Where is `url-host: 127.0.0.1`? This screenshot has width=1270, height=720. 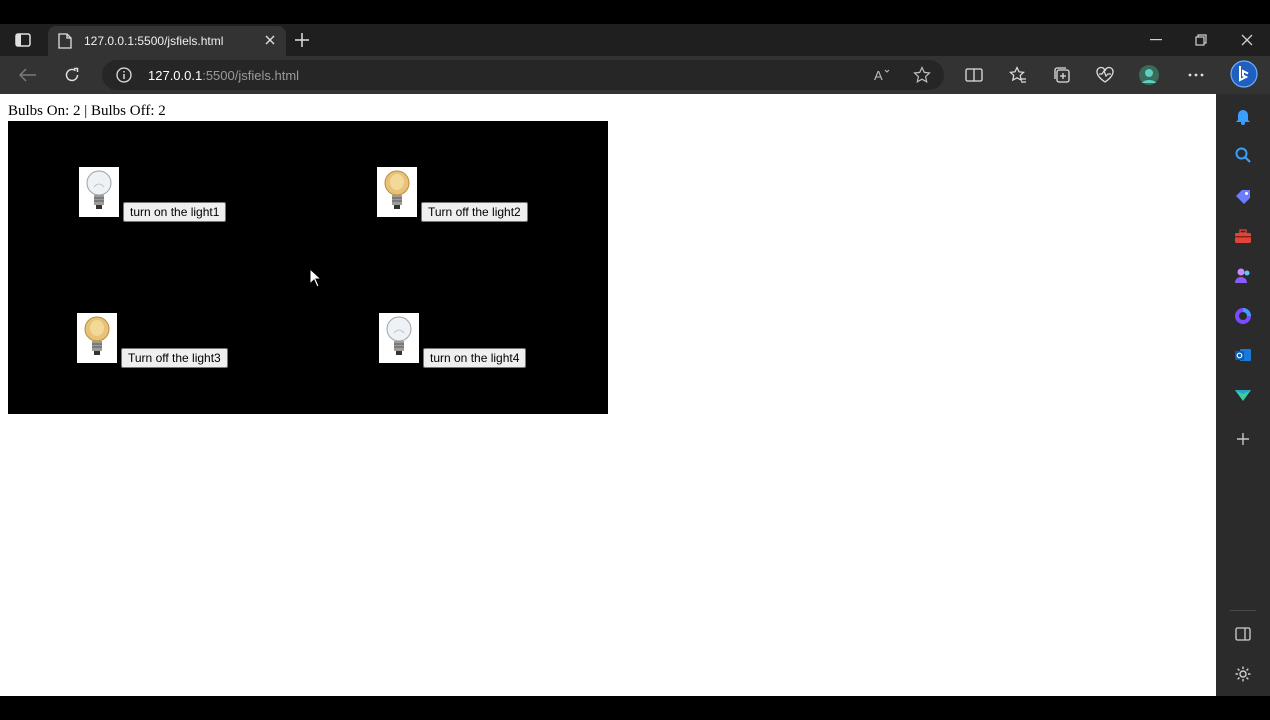
url-host: 127.0.0.1 is located at coordinates (175, 75).